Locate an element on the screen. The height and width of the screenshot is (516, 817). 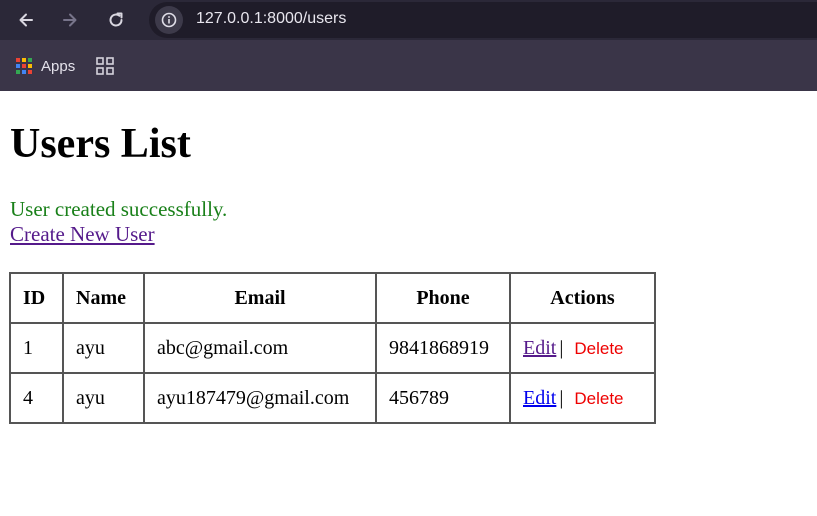
cell-id: 1 is located at coordinates (36, 348).